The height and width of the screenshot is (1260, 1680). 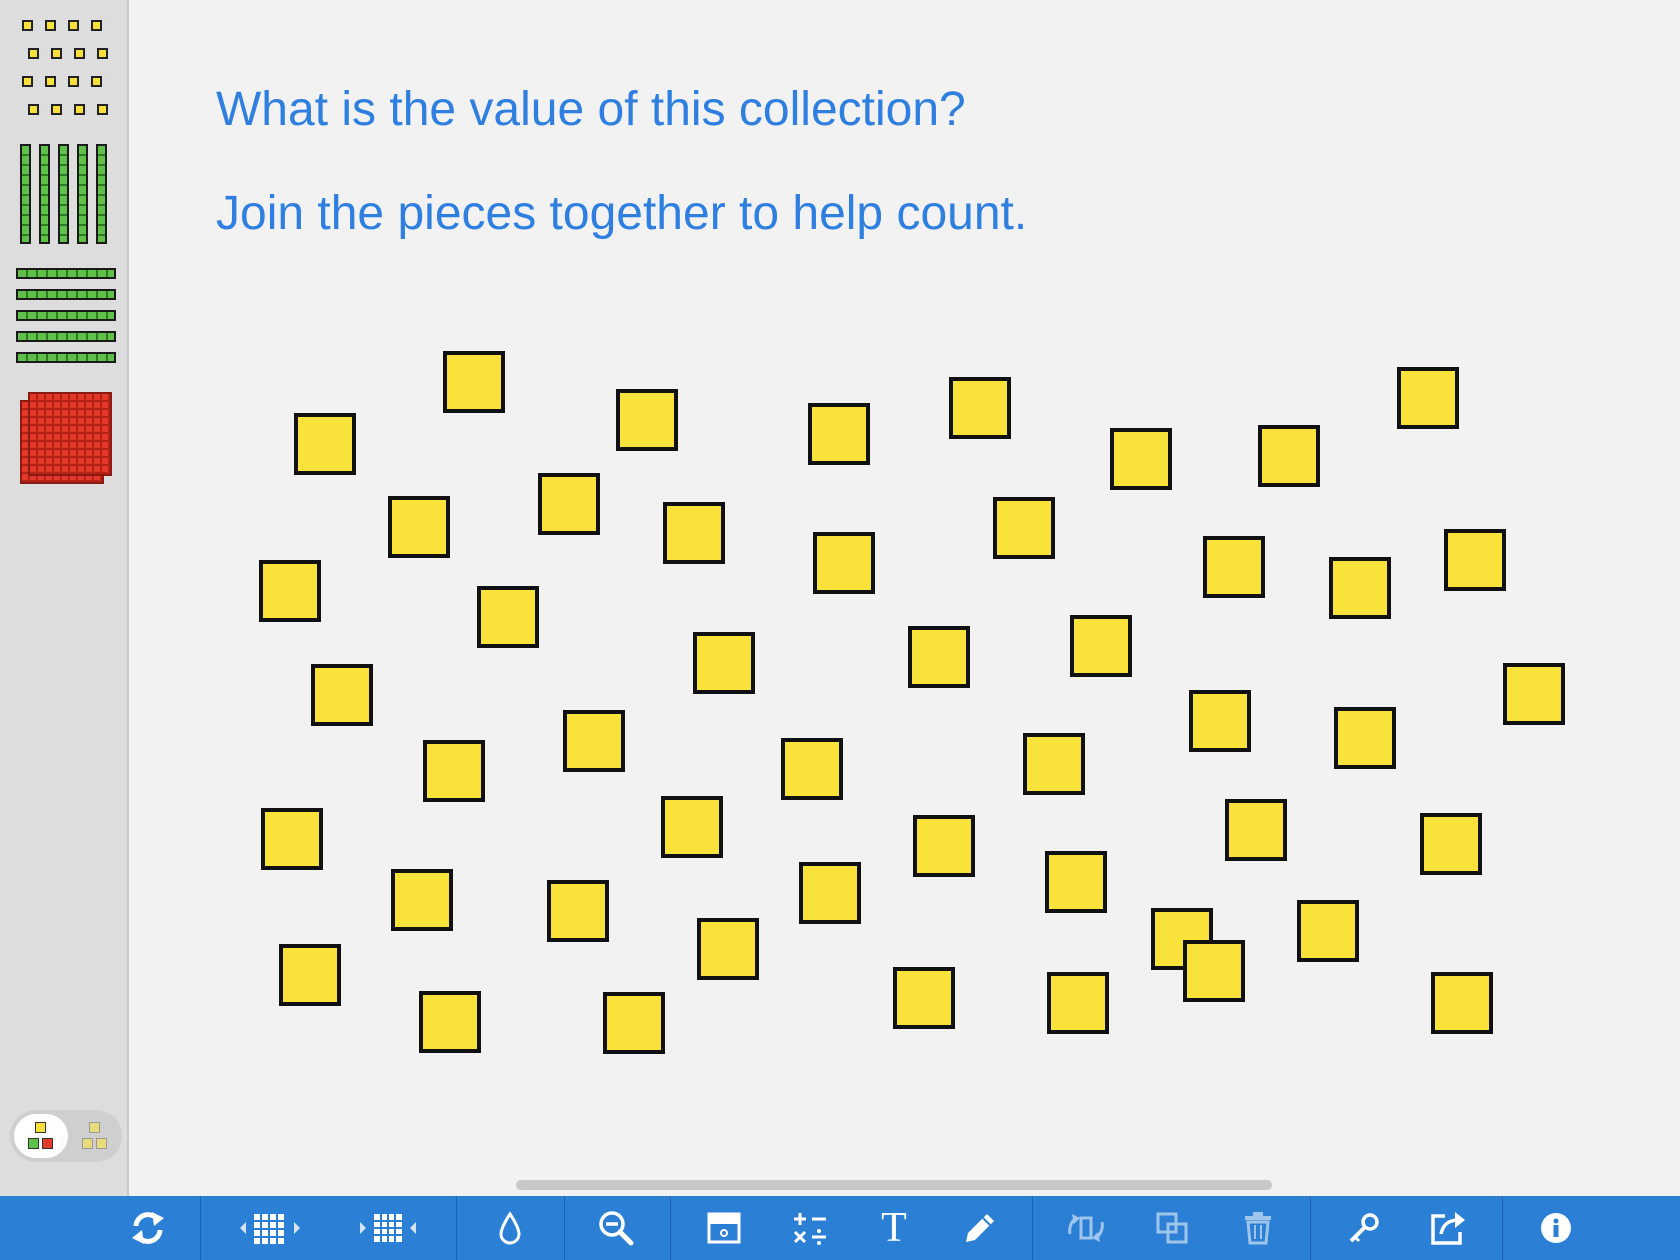 I want to click on ungroup-grid-button, so click(x=270, y=1228).